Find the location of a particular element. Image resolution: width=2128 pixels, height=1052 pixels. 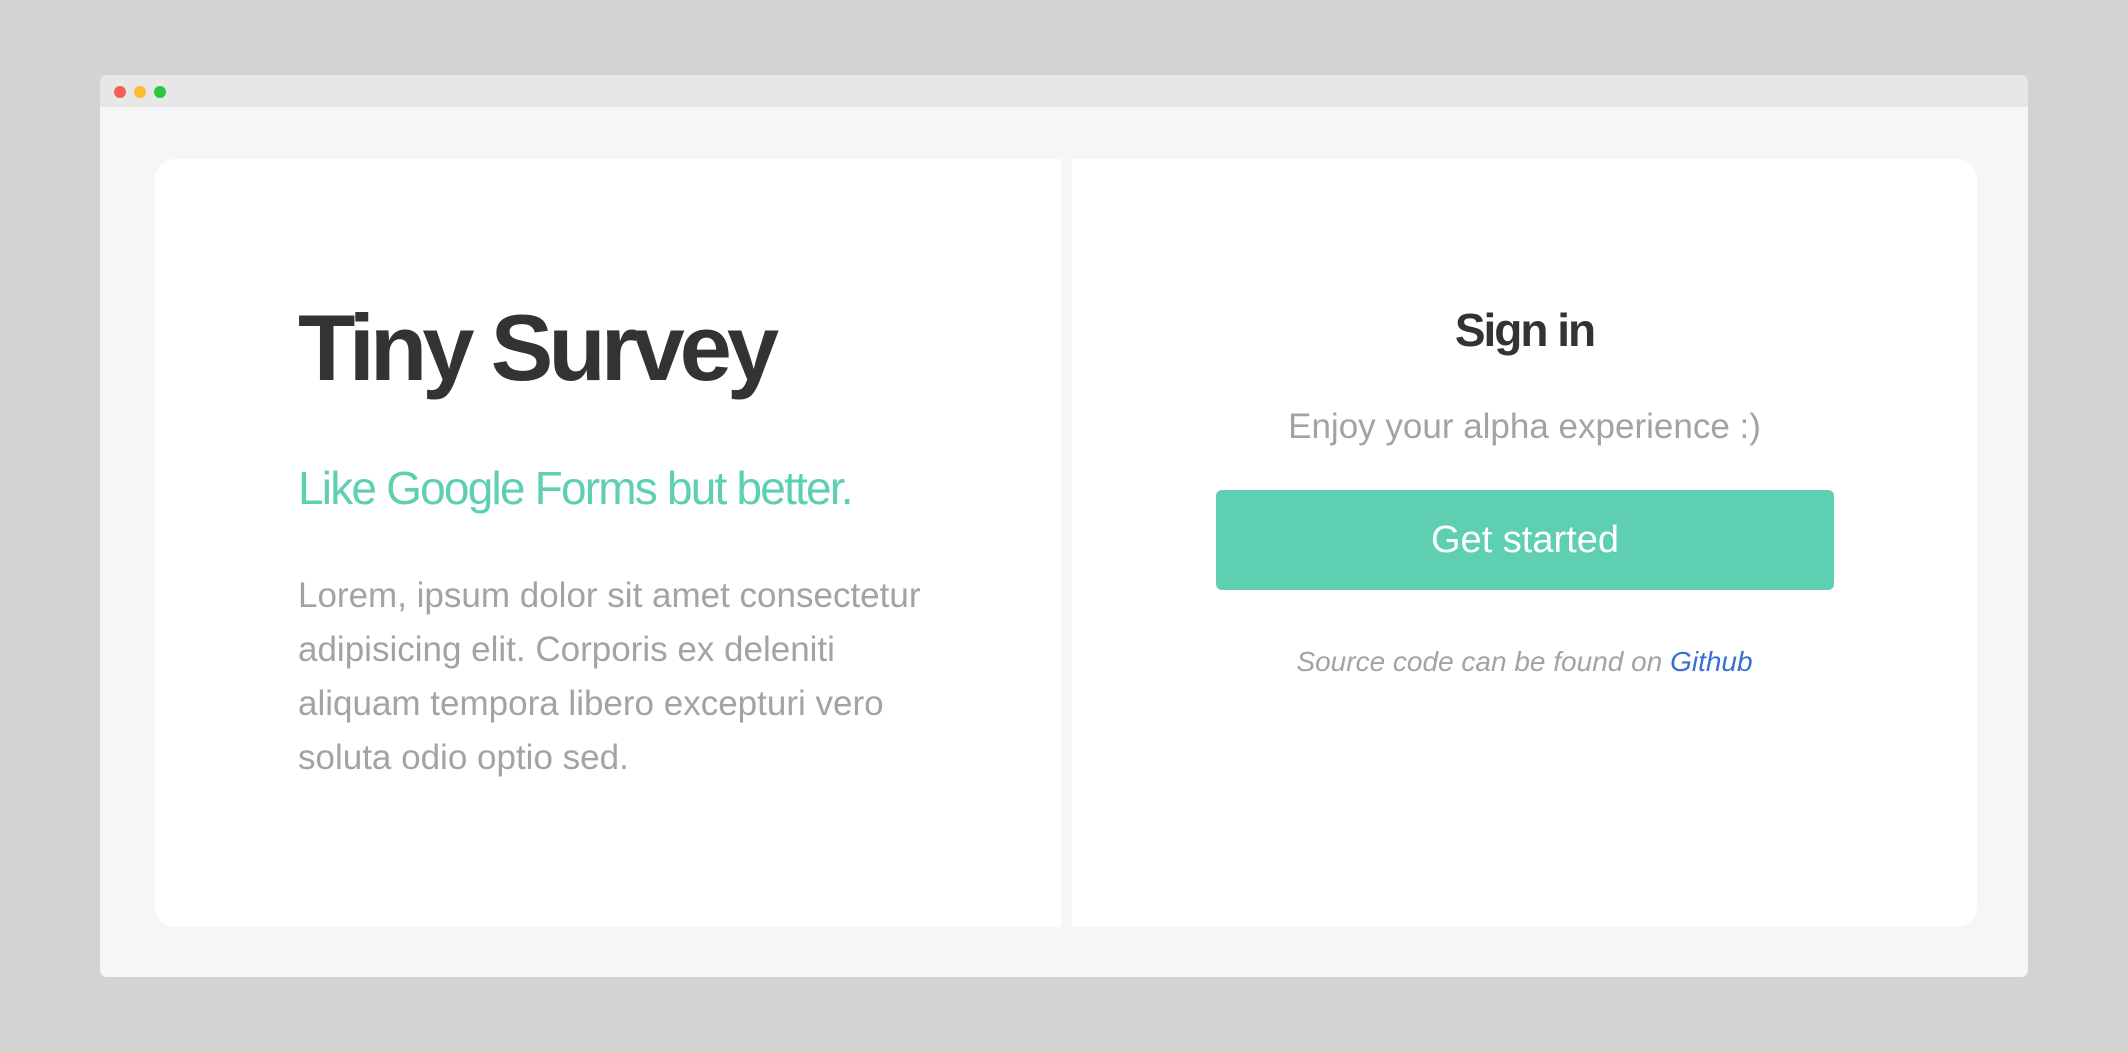

source-code-note: Source code can be found on Github is located at coordinates (1524, 662).